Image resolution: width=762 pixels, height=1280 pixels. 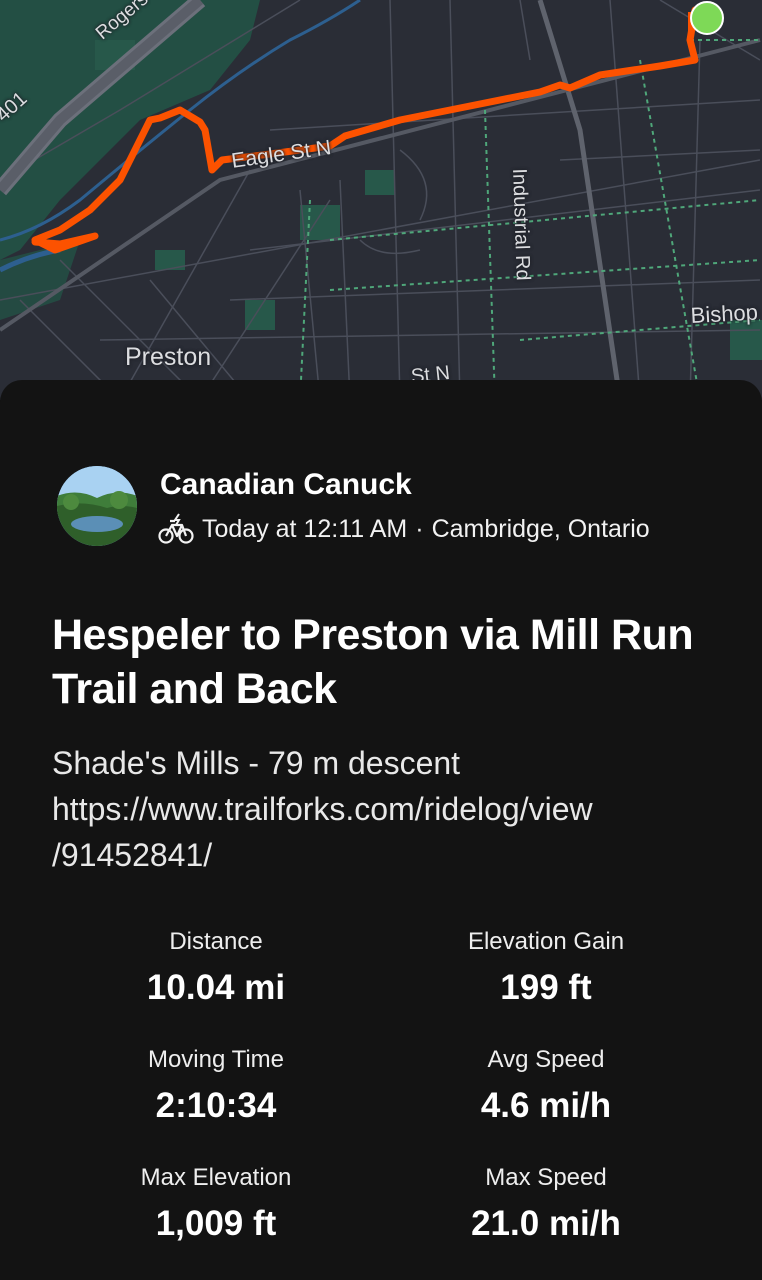 I want to click on activity-meta: Today at 12:11 AM · Cambridge, Ontario, so click(x=404, y=529).